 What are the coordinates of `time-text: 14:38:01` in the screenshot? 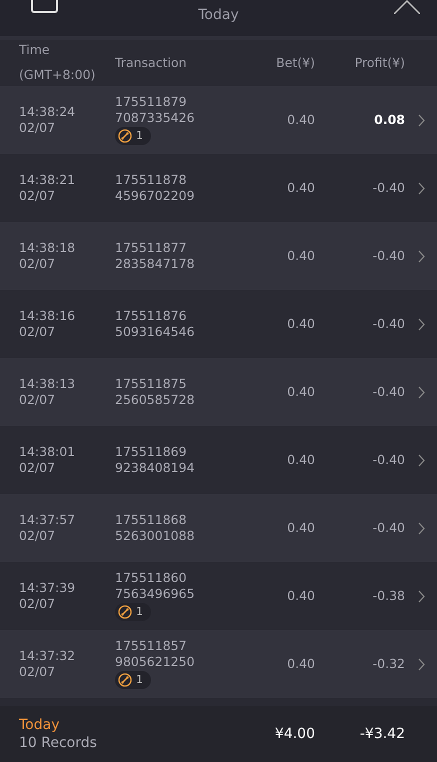 It's located at (47, 452).